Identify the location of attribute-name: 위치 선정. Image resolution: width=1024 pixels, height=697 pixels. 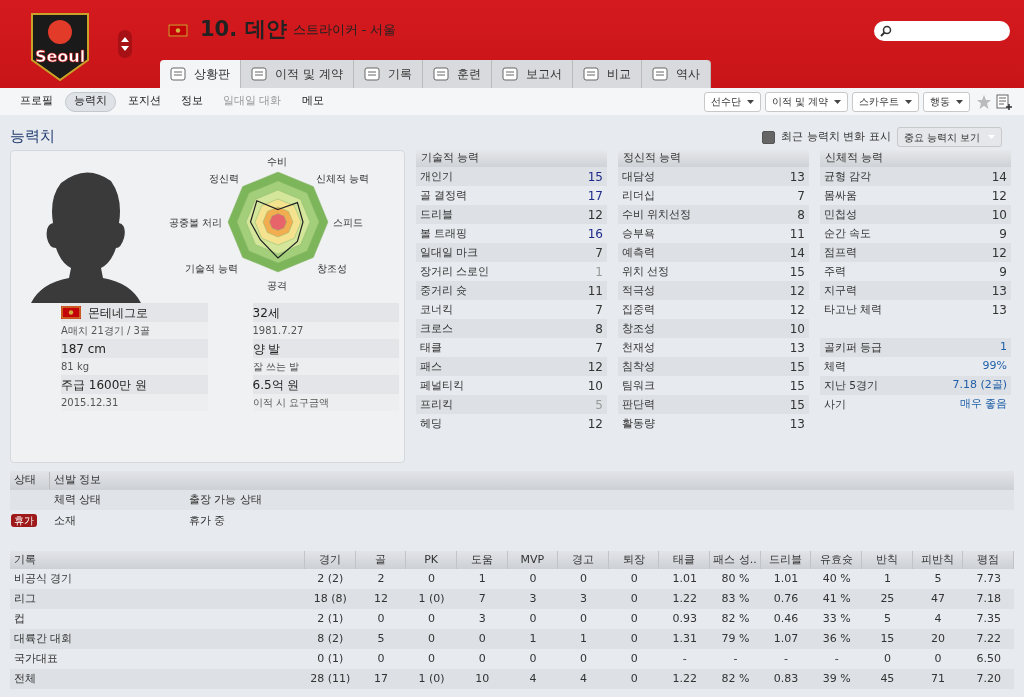
(646, 271).